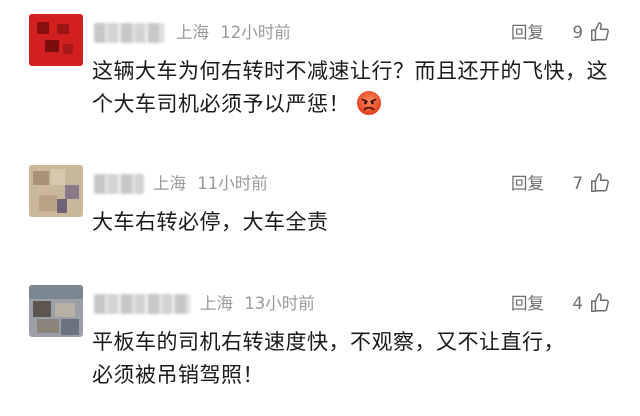 This screenshot has width=640, height=416. What do you see at coordinates (369, 103) in the screenshot?
I see `angry-face-icon` at bounding box center [369, 103].